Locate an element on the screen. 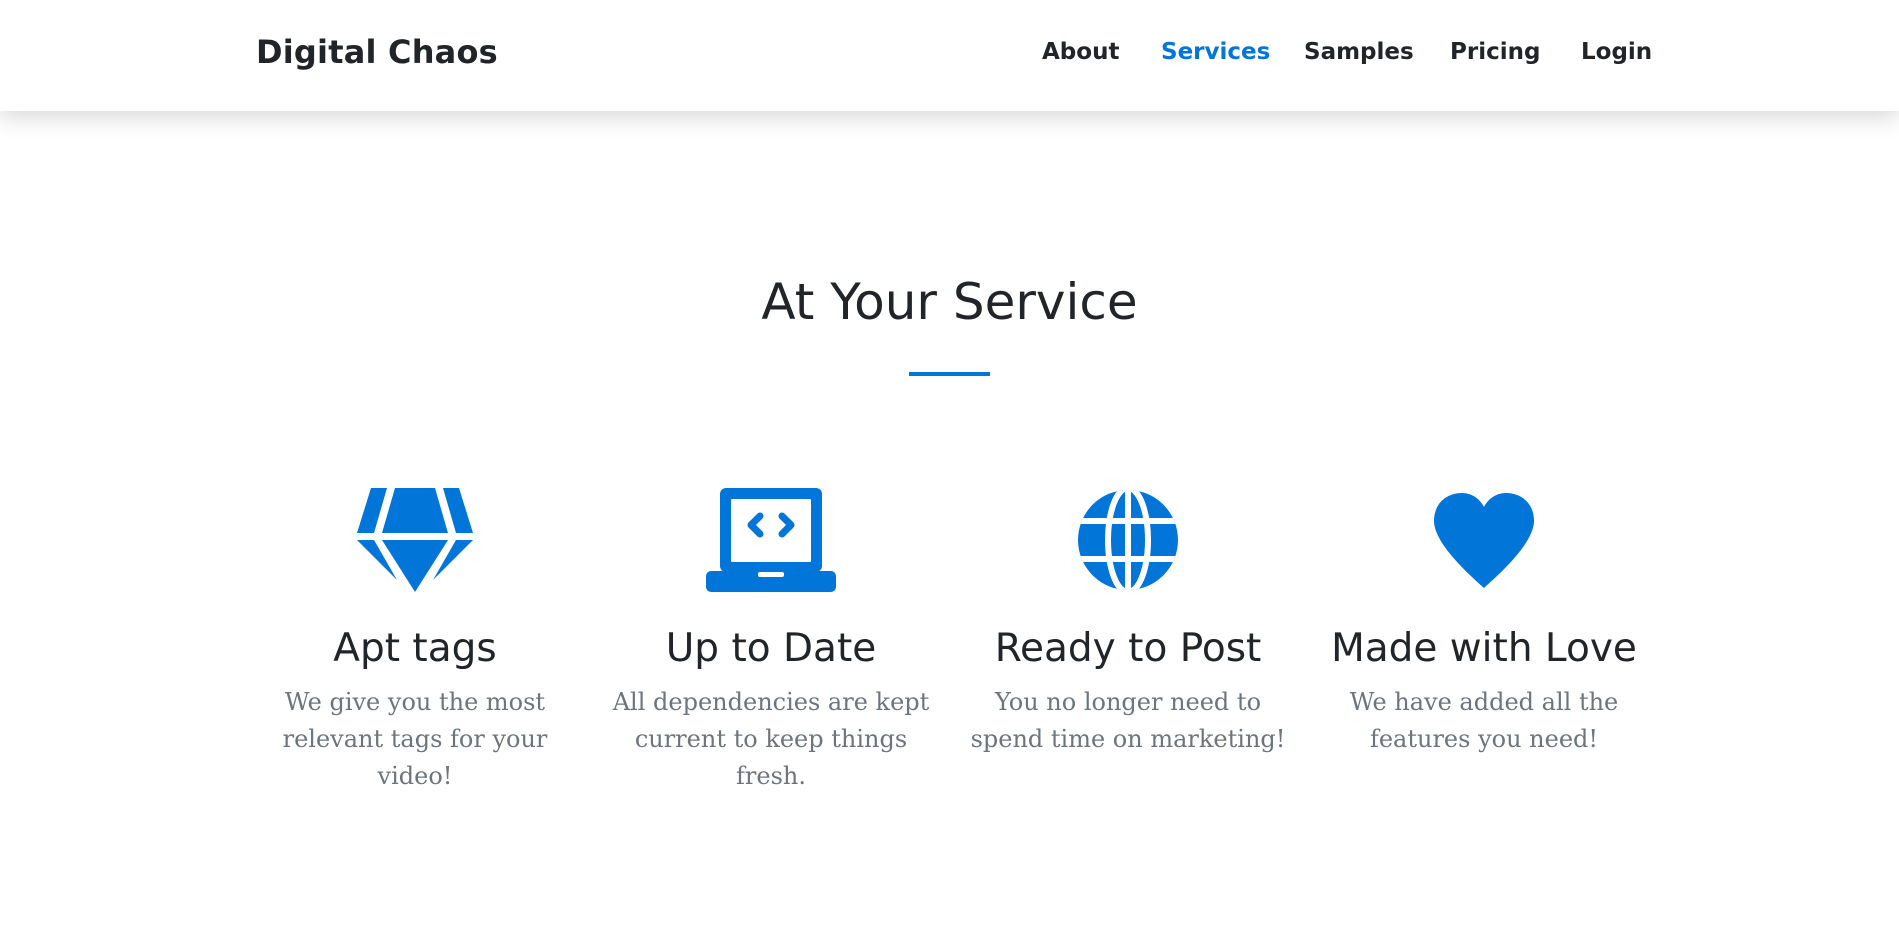  feature-description: We have added all the features you need! is located at coordinates (1484, 720).